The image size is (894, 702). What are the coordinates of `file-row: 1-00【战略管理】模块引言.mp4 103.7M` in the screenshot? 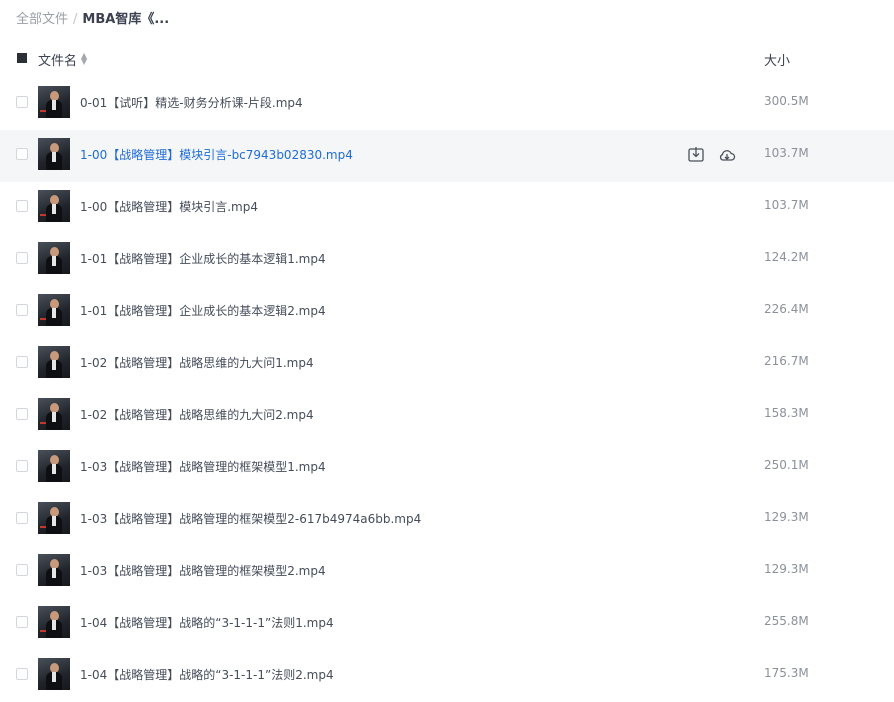 It's located at (447, 208).